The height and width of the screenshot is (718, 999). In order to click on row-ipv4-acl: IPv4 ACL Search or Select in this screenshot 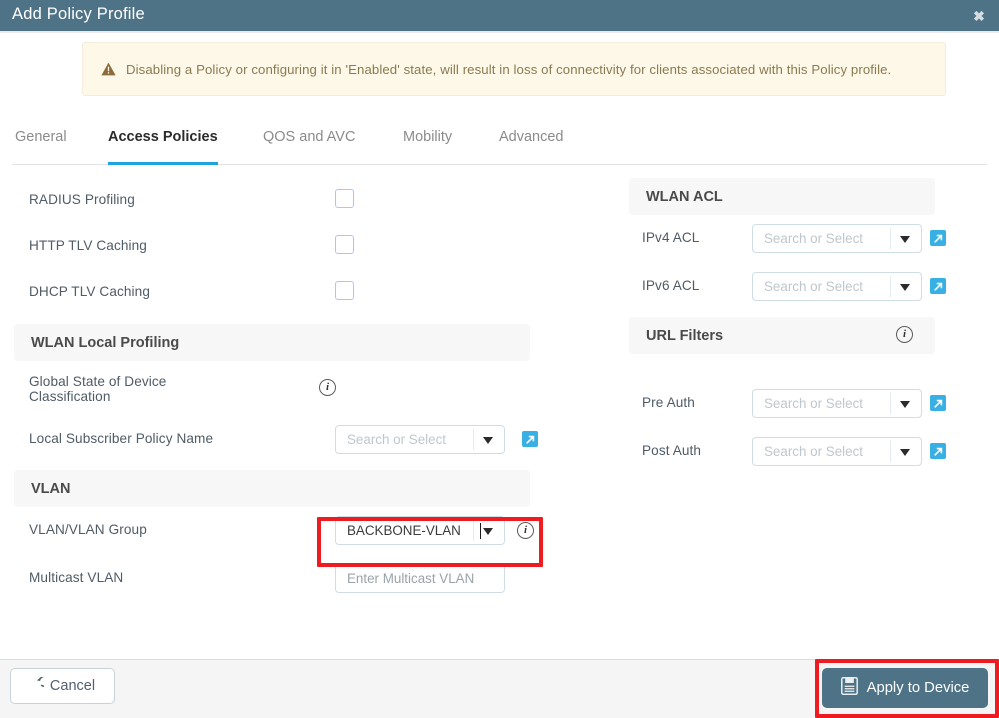, I will do `click(787, 239)`.